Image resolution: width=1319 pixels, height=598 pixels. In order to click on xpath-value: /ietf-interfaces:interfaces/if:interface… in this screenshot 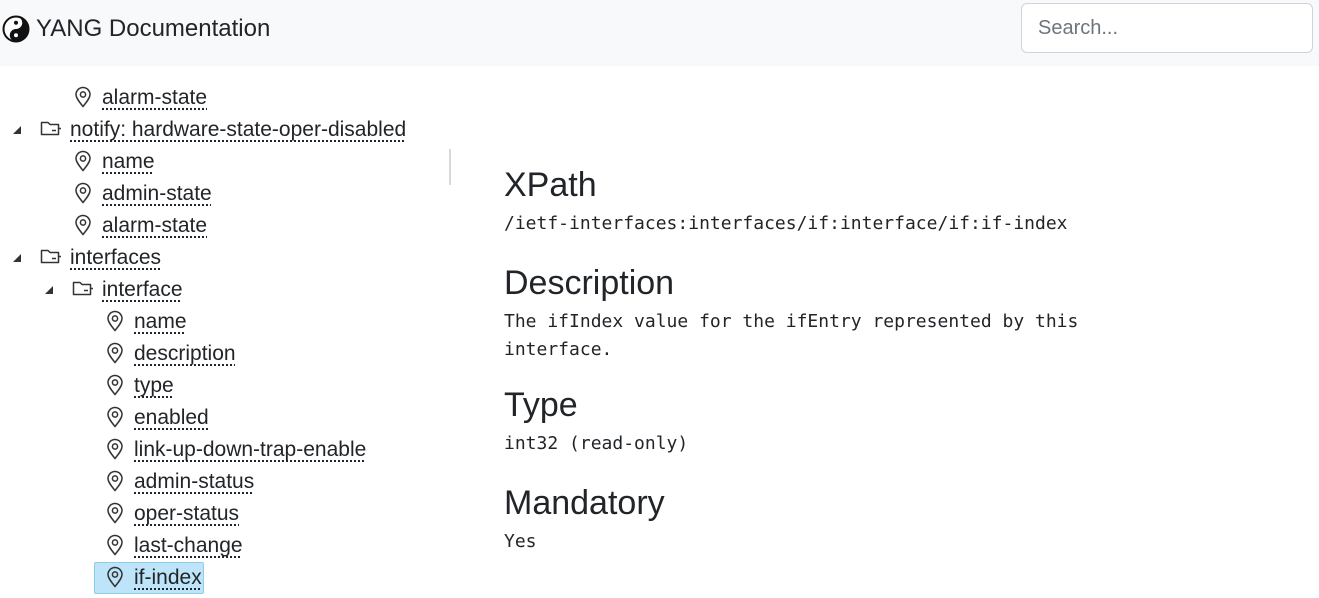, I will do `click(786, 223)`.